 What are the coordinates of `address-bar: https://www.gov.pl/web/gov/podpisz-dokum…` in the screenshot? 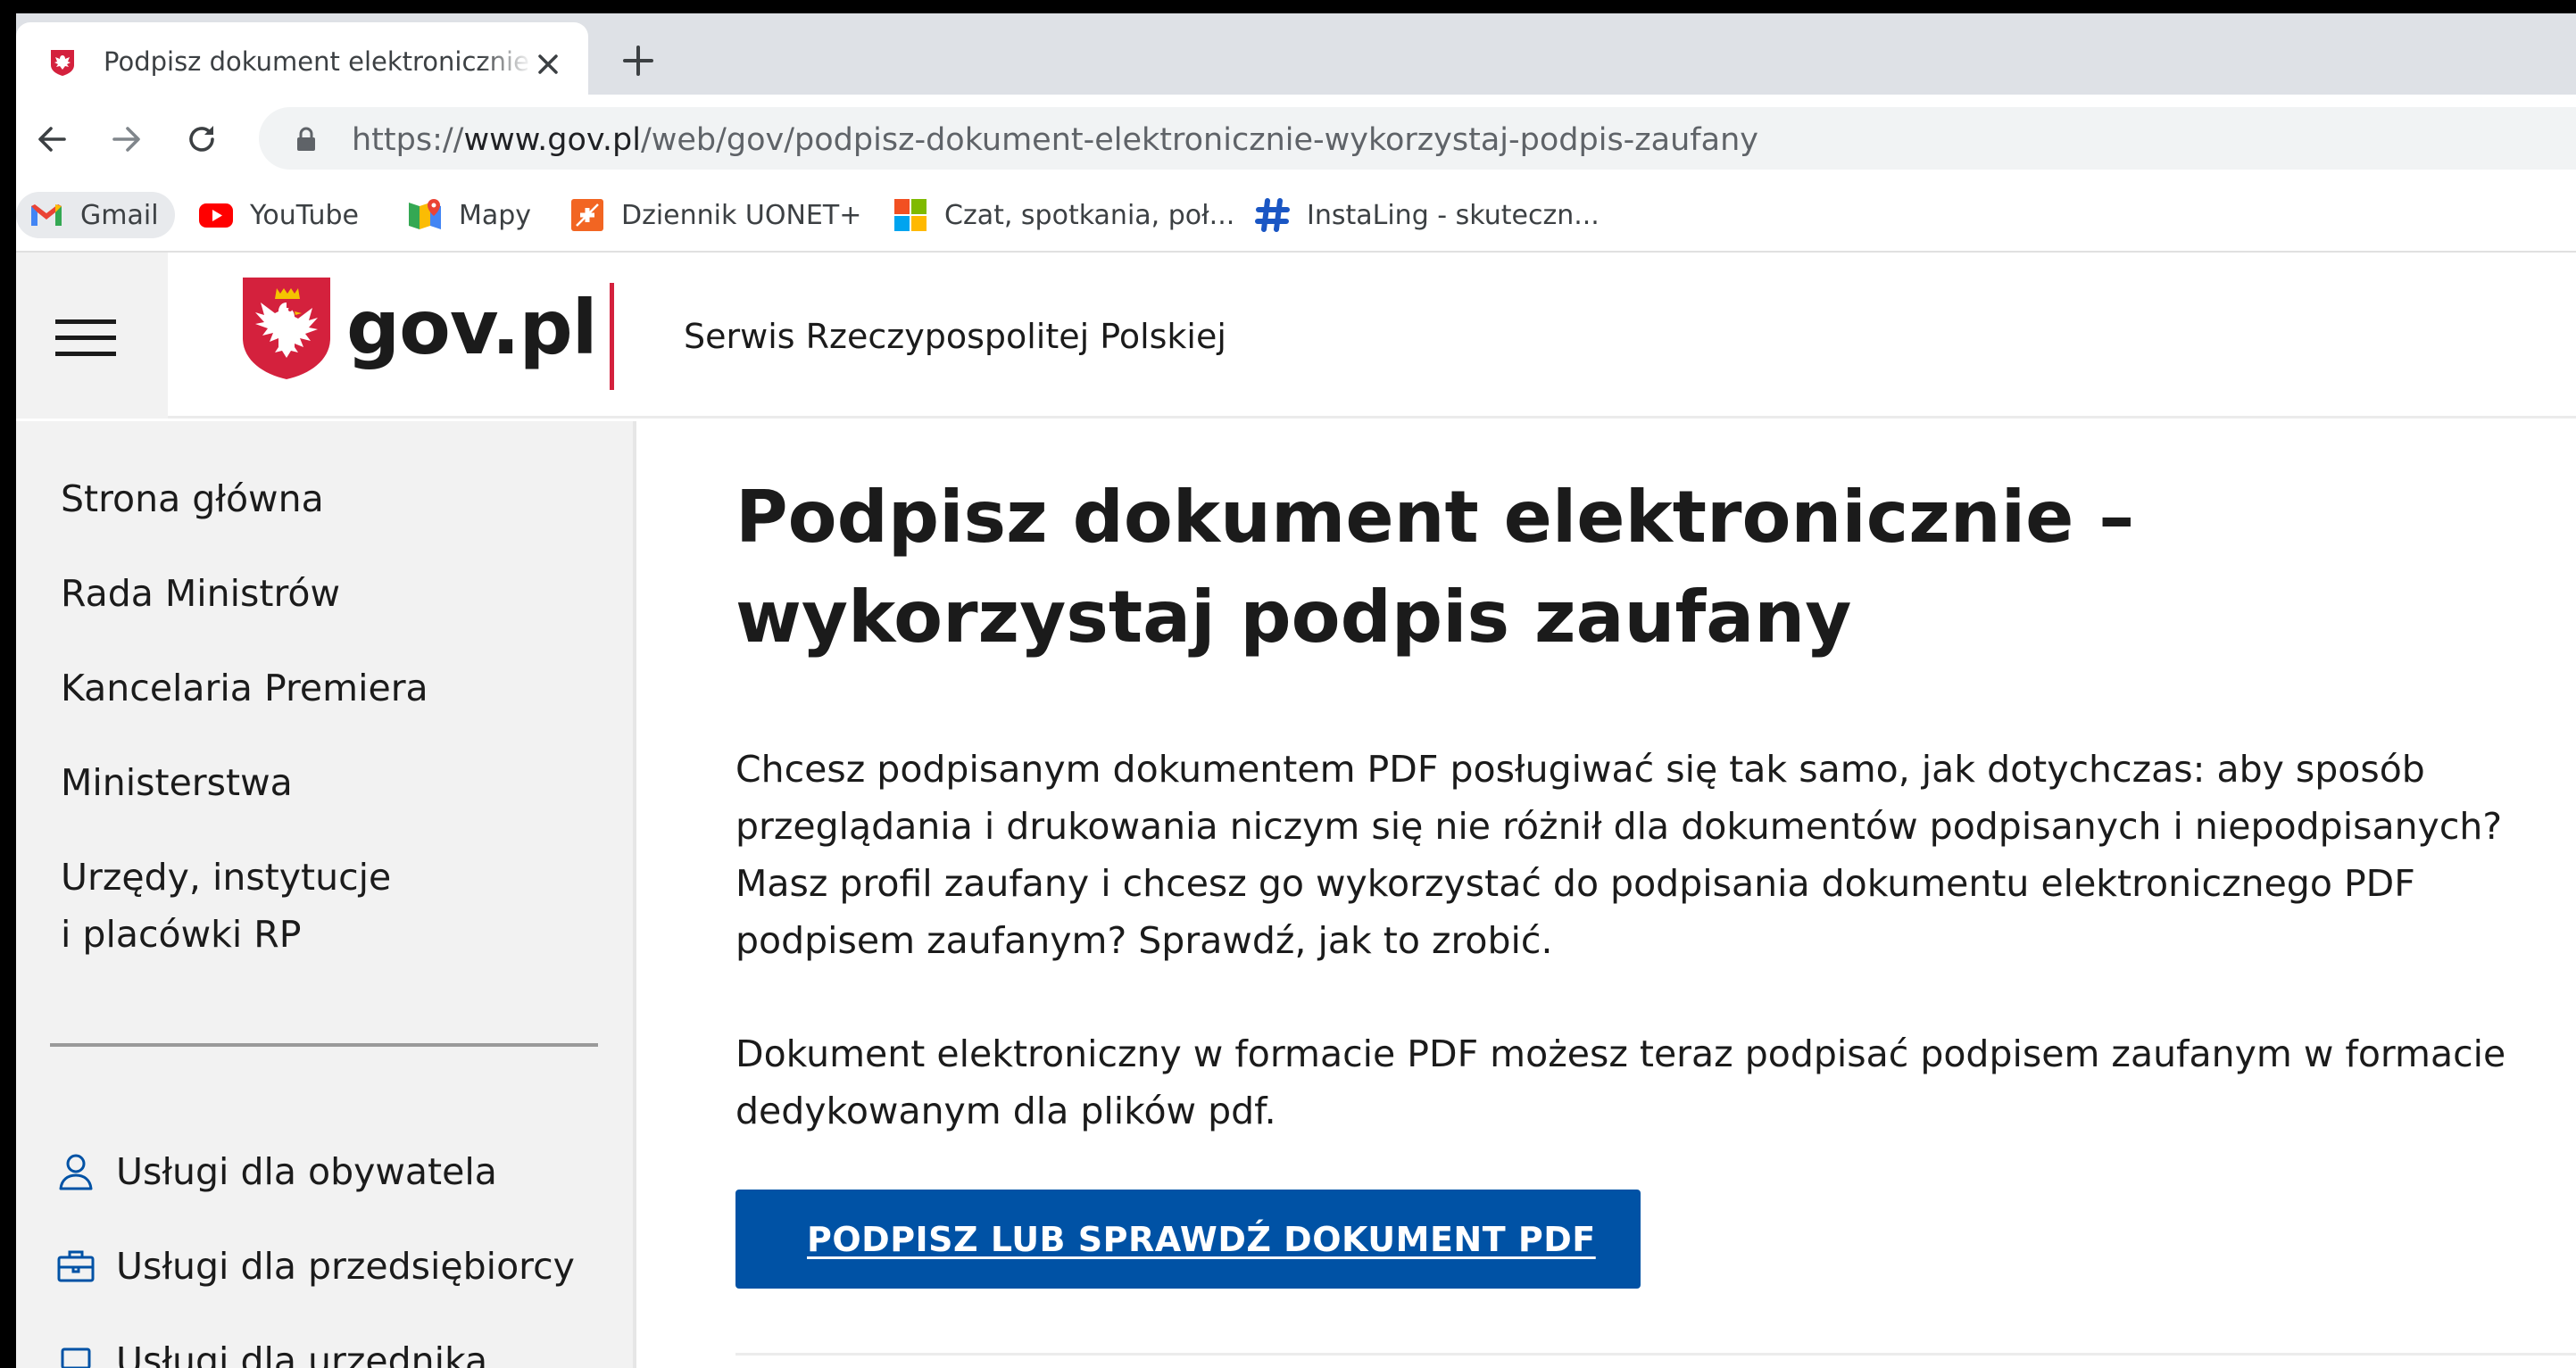 It's located at (1418, 138).